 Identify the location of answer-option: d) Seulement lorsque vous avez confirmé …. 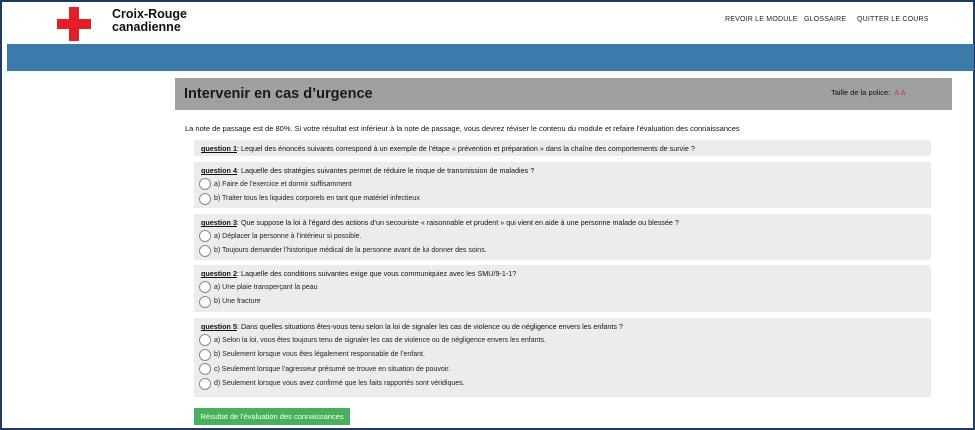
(561, 383).